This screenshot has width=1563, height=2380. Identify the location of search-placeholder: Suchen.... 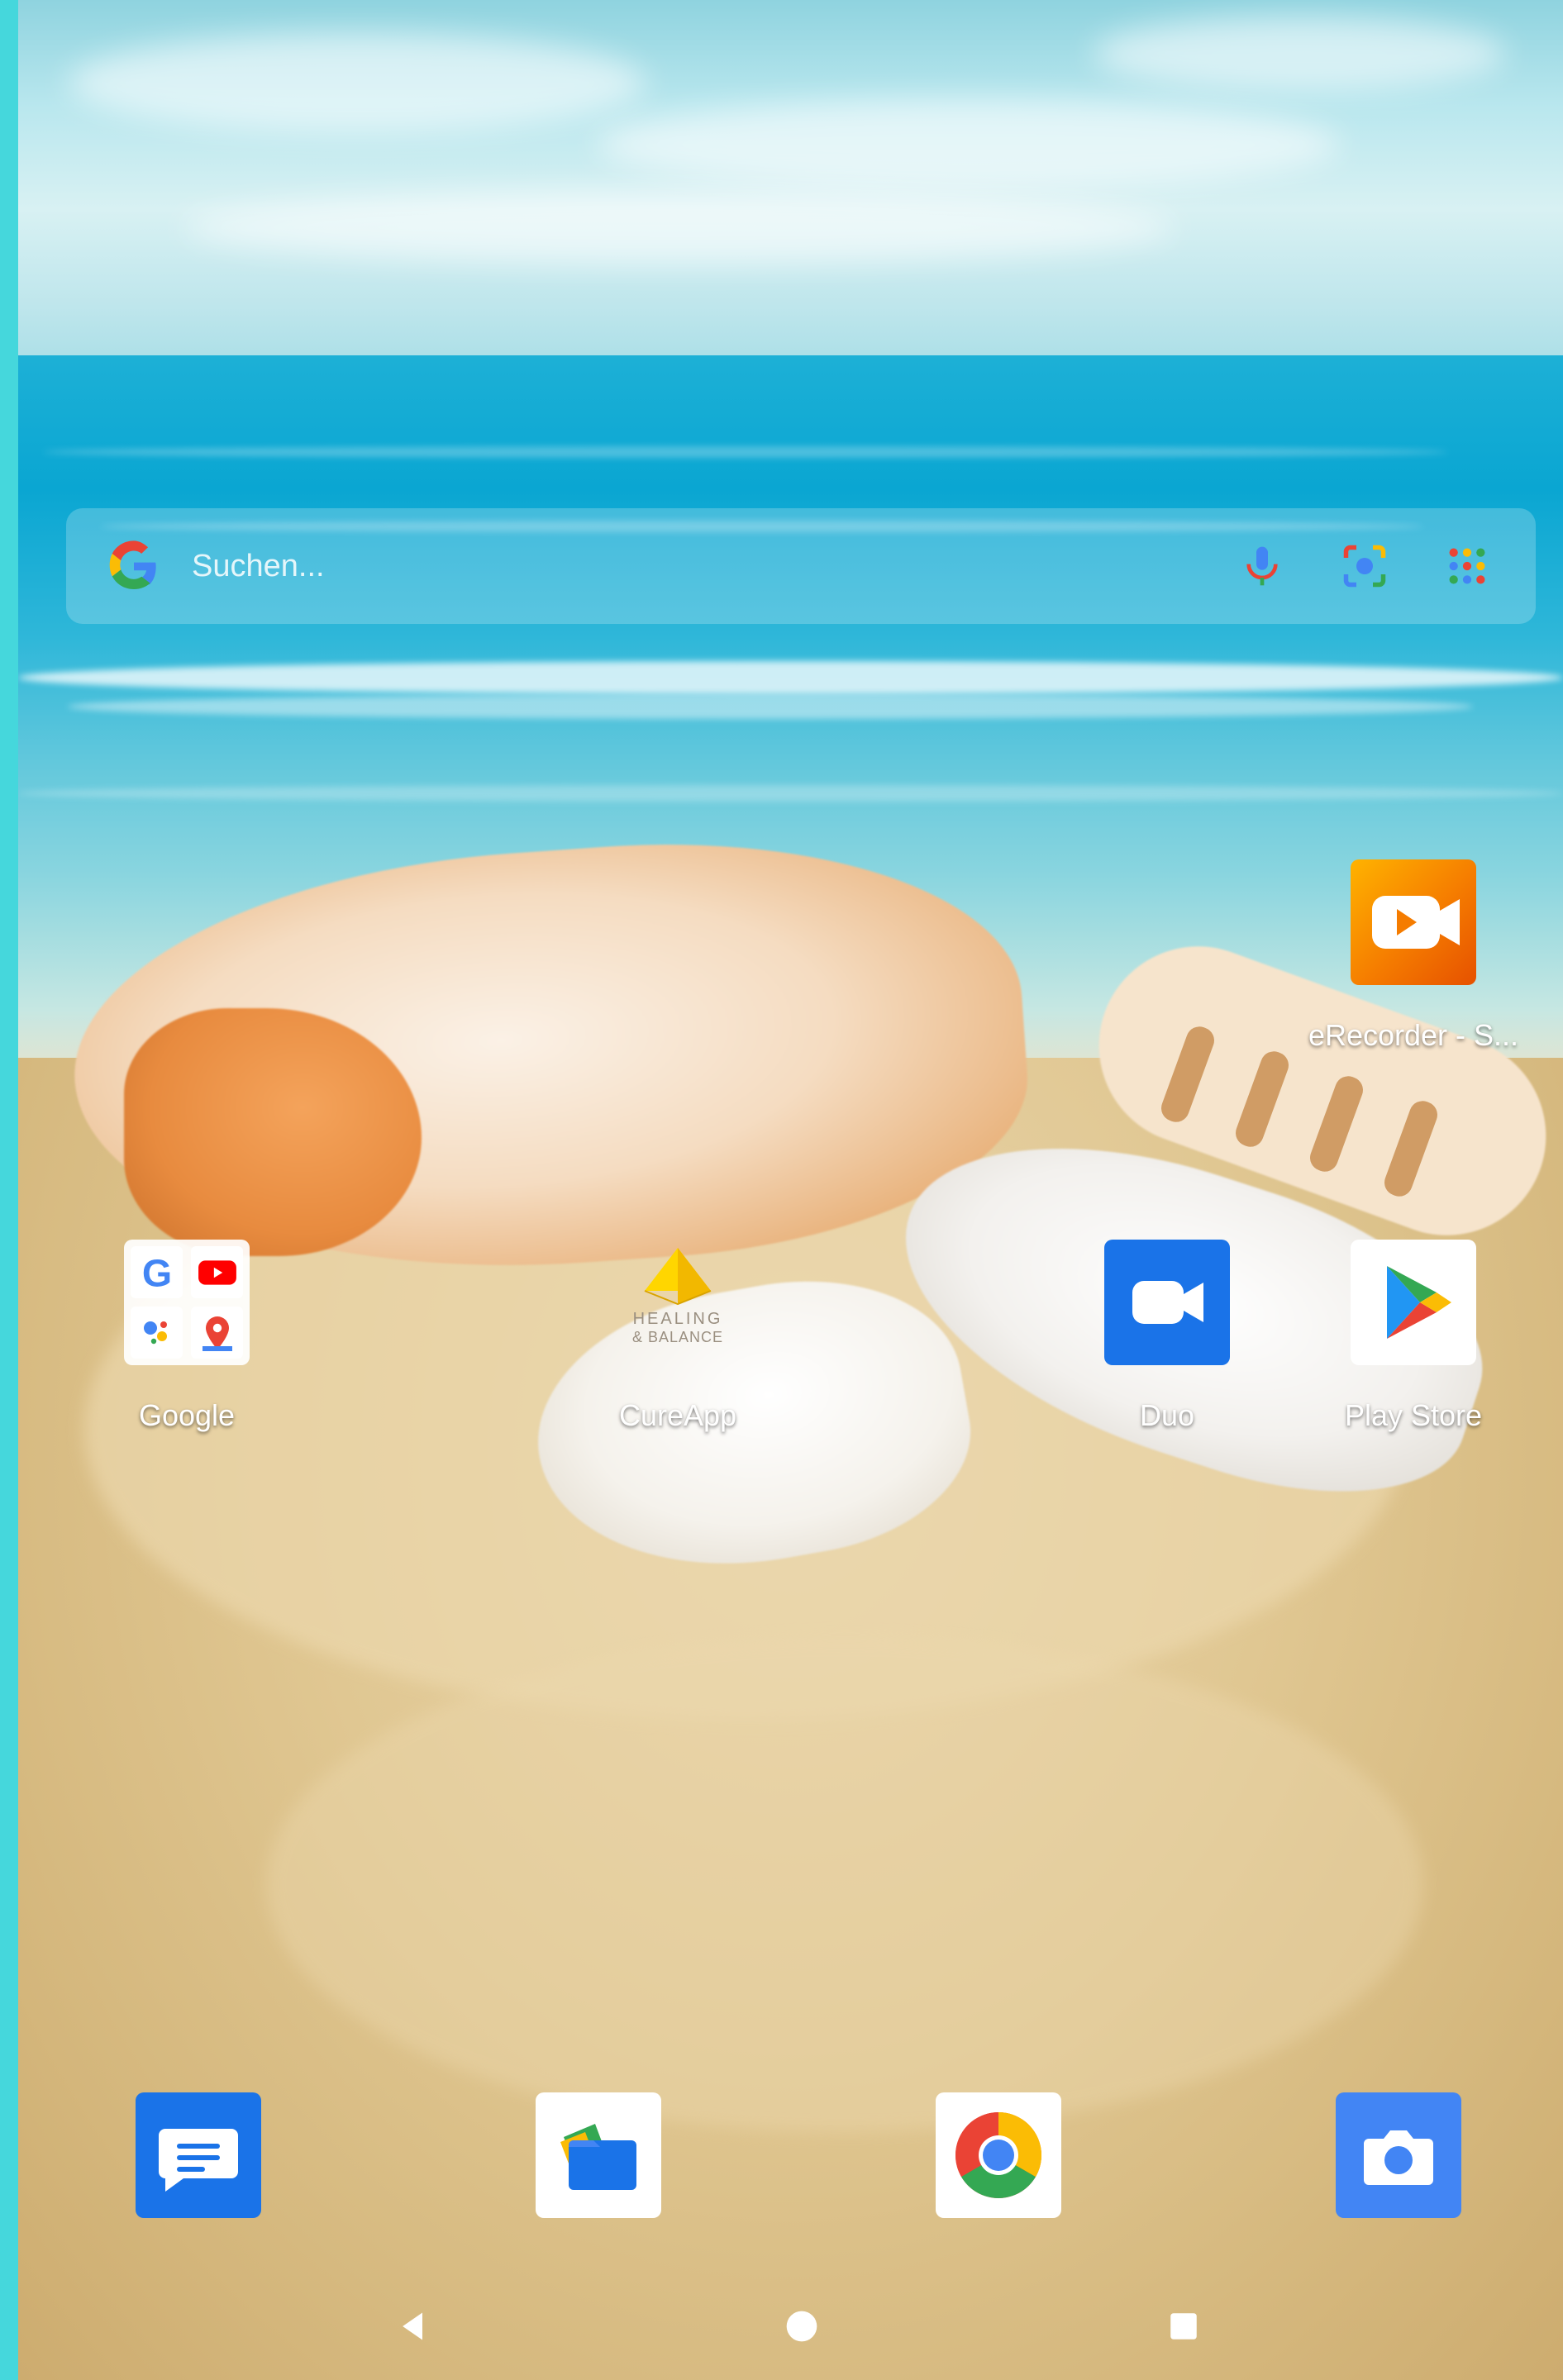
(689, 566).